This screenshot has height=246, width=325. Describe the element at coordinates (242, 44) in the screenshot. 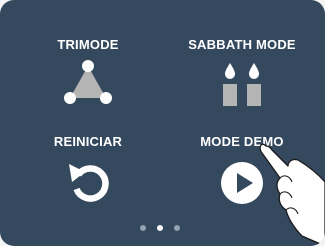

I see `sabbath-mode-label: SABBATH MODE` at that location.